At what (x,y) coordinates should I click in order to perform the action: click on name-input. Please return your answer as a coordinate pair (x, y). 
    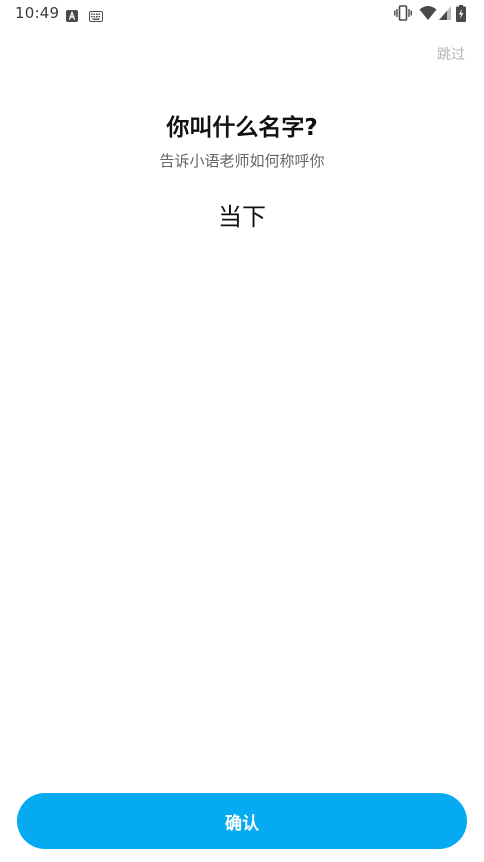
    Looking at the image, I should click on (242, 214).